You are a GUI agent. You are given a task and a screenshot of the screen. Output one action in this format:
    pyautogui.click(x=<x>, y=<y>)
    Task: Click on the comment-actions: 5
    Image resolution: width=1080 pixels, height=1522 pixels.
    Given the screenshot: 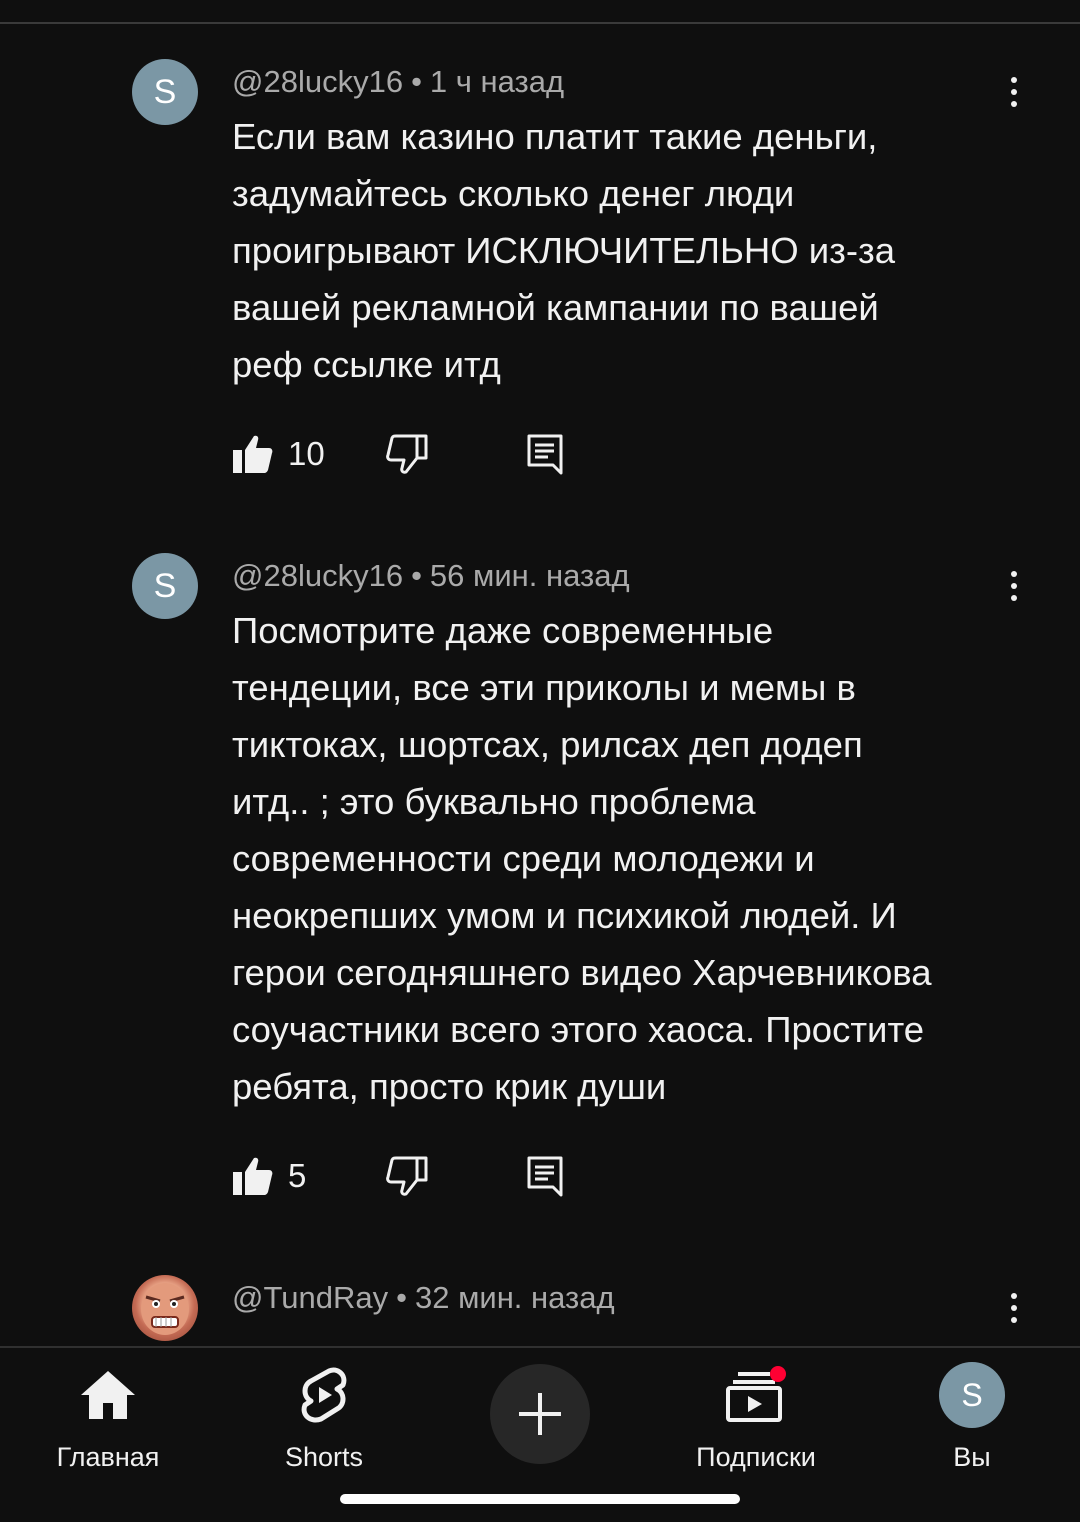 What is the action you would take?
    pyautogui.click(x=632, y=1176)
    